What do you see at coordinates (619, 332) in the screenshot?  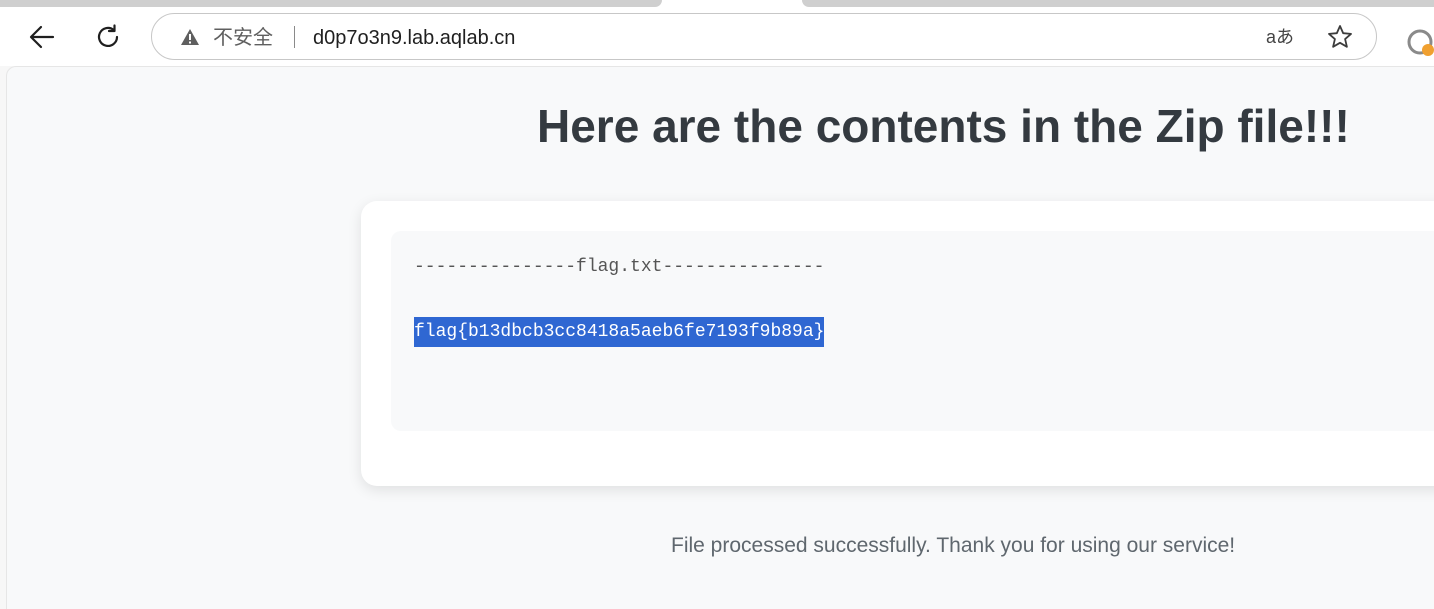 I see `flag-content-selected: flag{b13dbcb3cc8418a5aeb6fe7193f9b89a}` at bounding box center [619, 332].